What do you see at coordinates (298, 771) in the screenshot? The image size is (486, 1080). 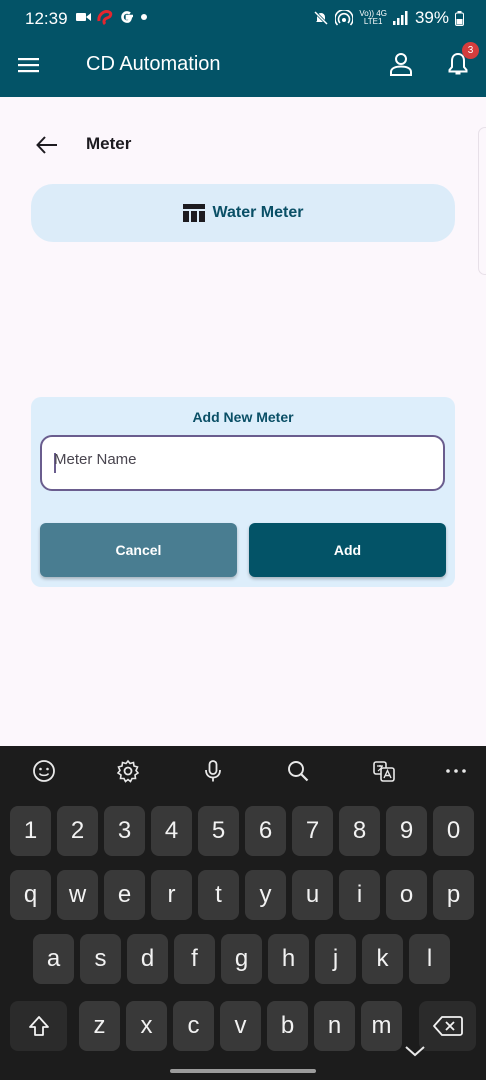 I see `search-icon` at bounding box center [298, 771].